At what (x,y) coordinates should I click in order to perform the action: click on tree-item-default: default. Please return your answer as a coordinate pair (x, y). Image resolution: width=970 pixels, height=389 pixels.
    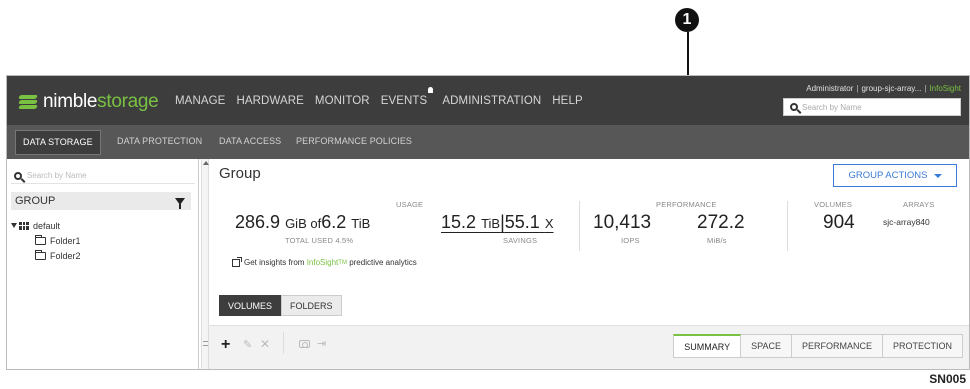
    Looking at the image, I should click on (46, 225).